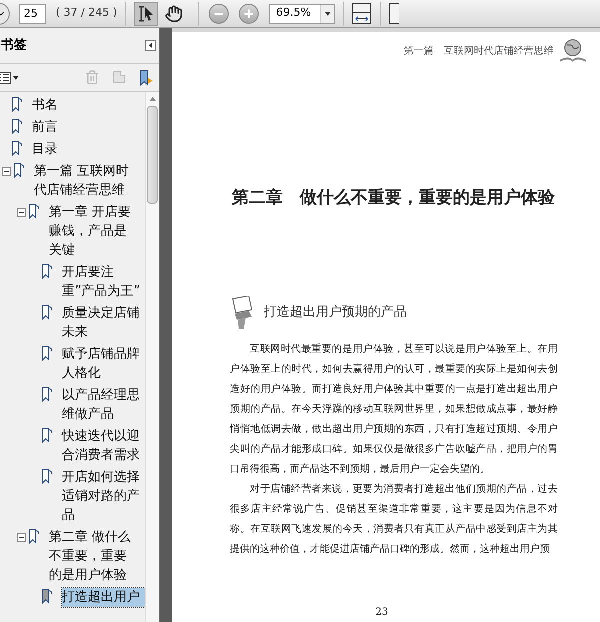 The height and width of the screenshot is (622, 600). Describe the element at coordinates (394, 13) in the screenshot. I see `page-view-icon` at that location.